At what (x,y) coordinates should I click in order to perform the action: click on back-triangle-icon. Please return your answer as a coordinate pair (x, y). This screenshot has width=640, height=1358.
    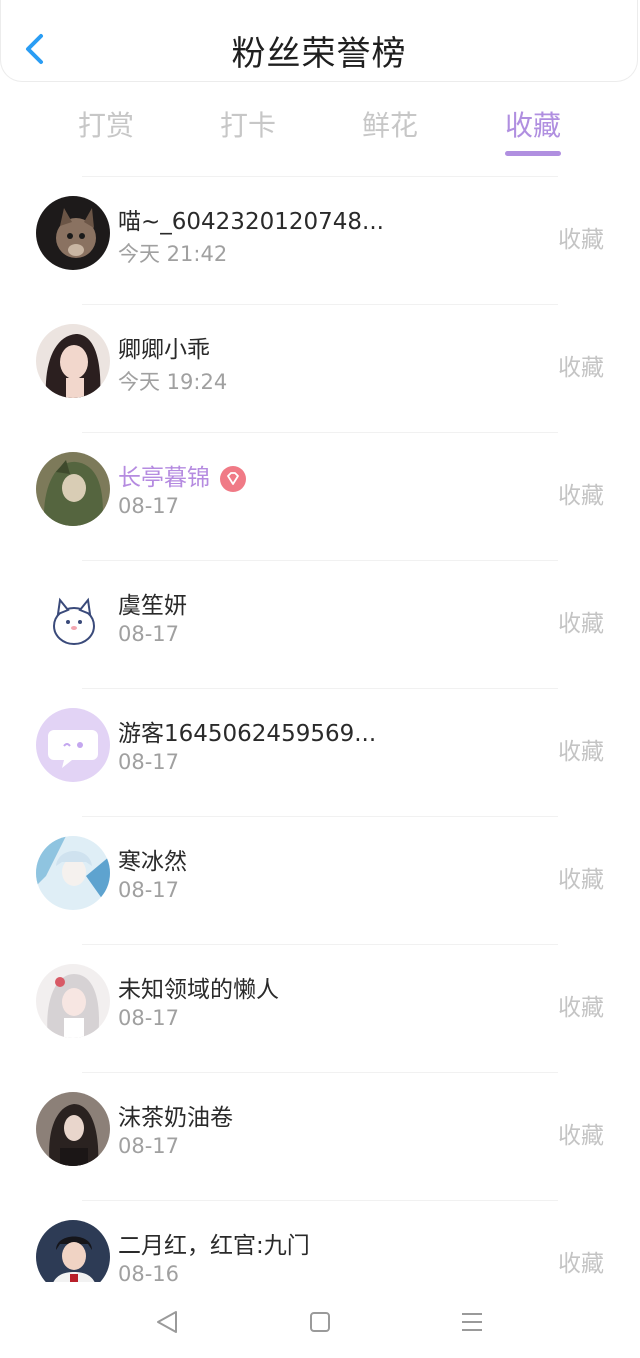
    Looking at the image, I should click on (168, 1322).